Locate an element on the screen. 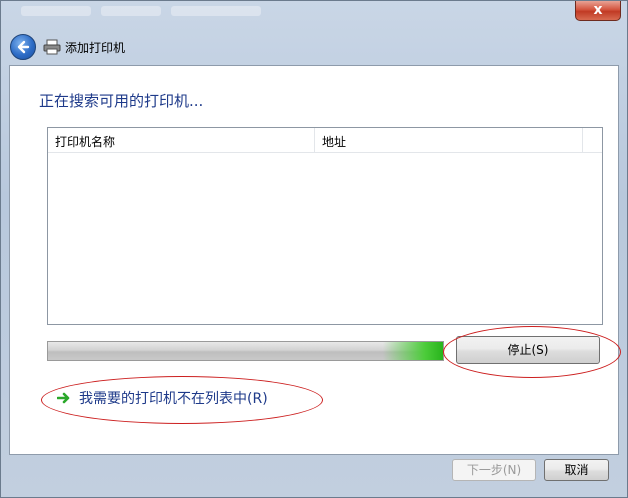 This screenshot has width=628, height=498. column-header-address: 地址 is located at coordinates (334, 141).